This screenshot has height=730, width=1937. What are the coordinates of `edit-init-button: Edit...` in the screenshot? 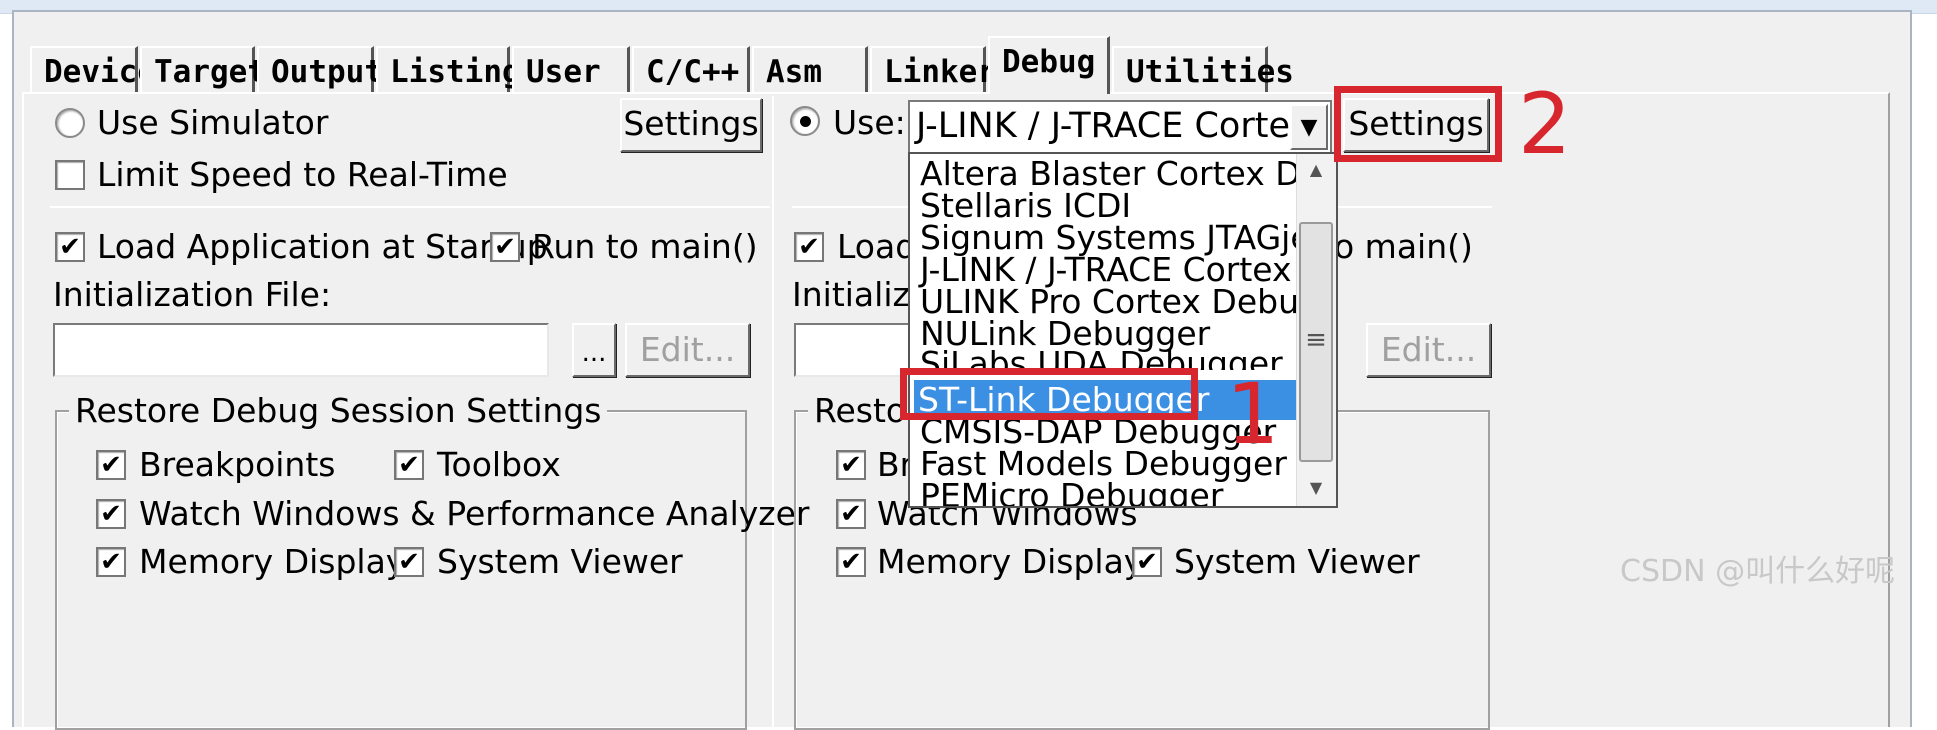 It's located at (687, 350).